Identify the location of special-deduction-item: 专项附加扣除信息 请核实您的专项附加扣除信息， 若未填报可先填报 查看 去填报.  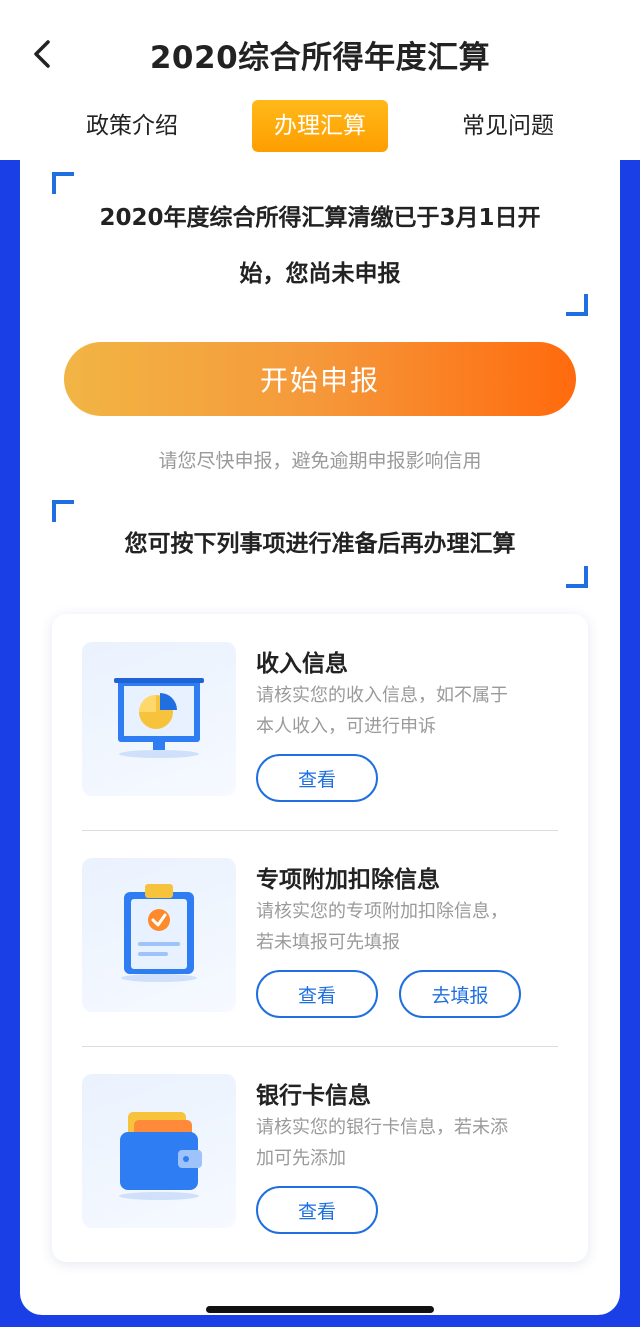
(320, 938).